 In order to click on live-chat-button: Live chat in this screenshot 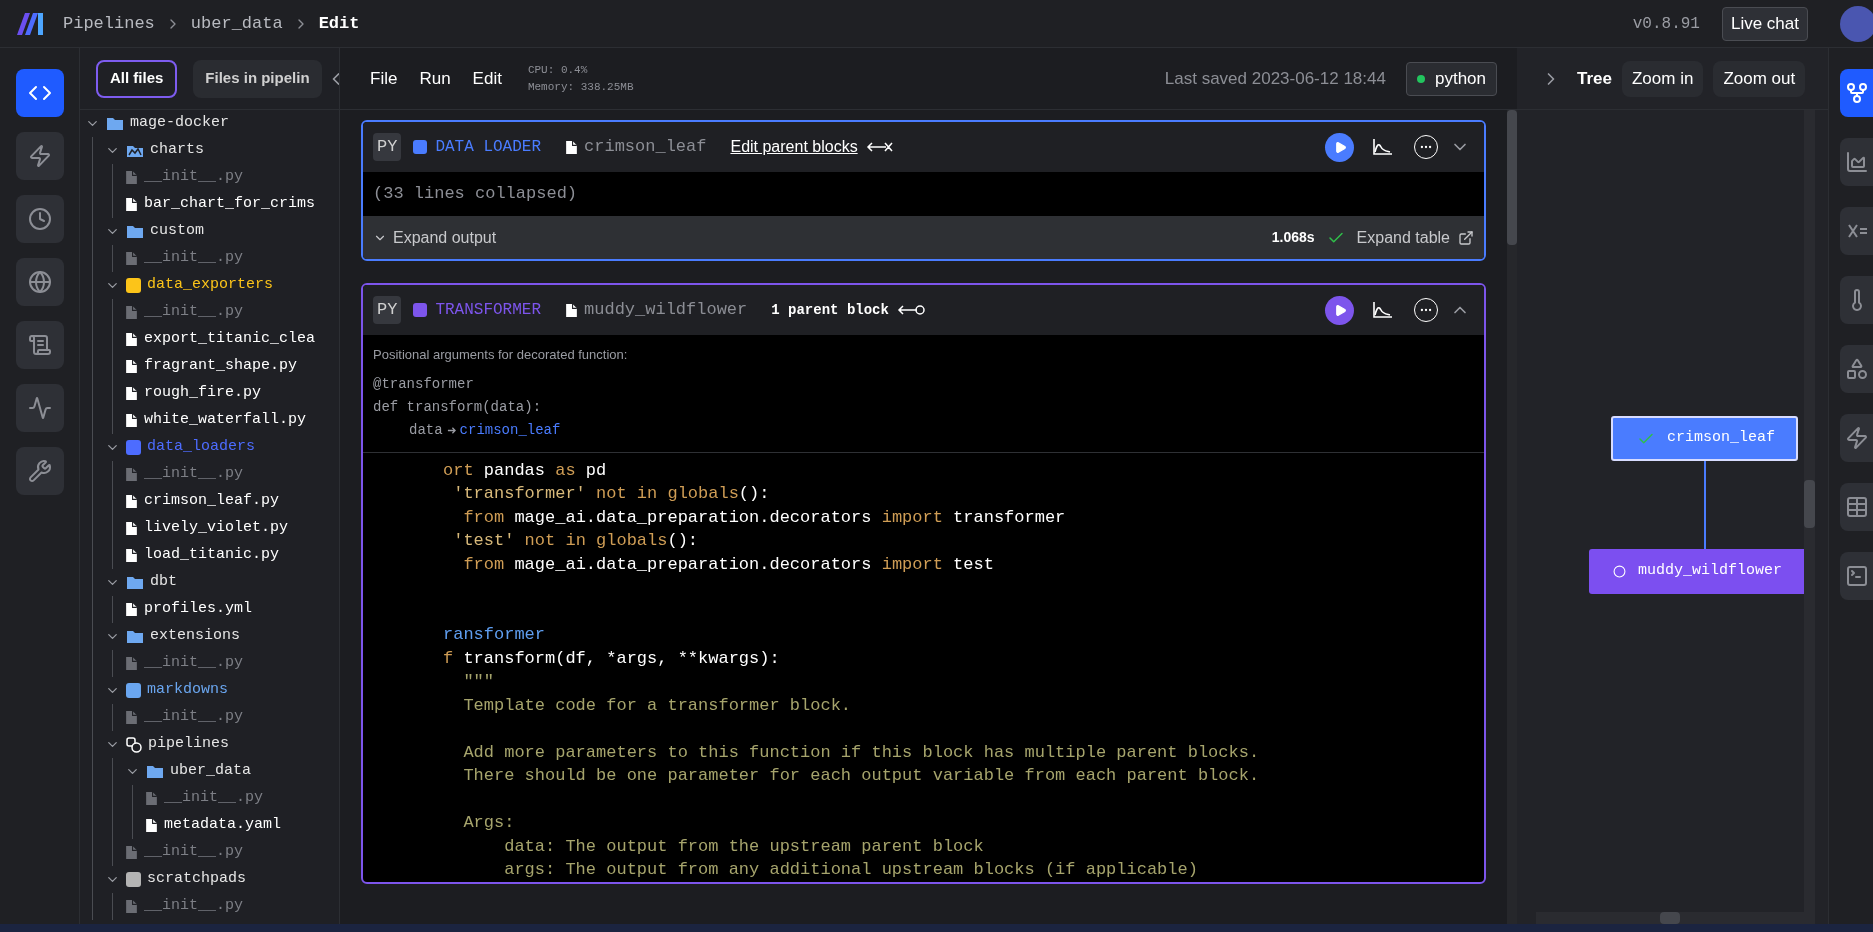, I will do `click(1764, 23)`.